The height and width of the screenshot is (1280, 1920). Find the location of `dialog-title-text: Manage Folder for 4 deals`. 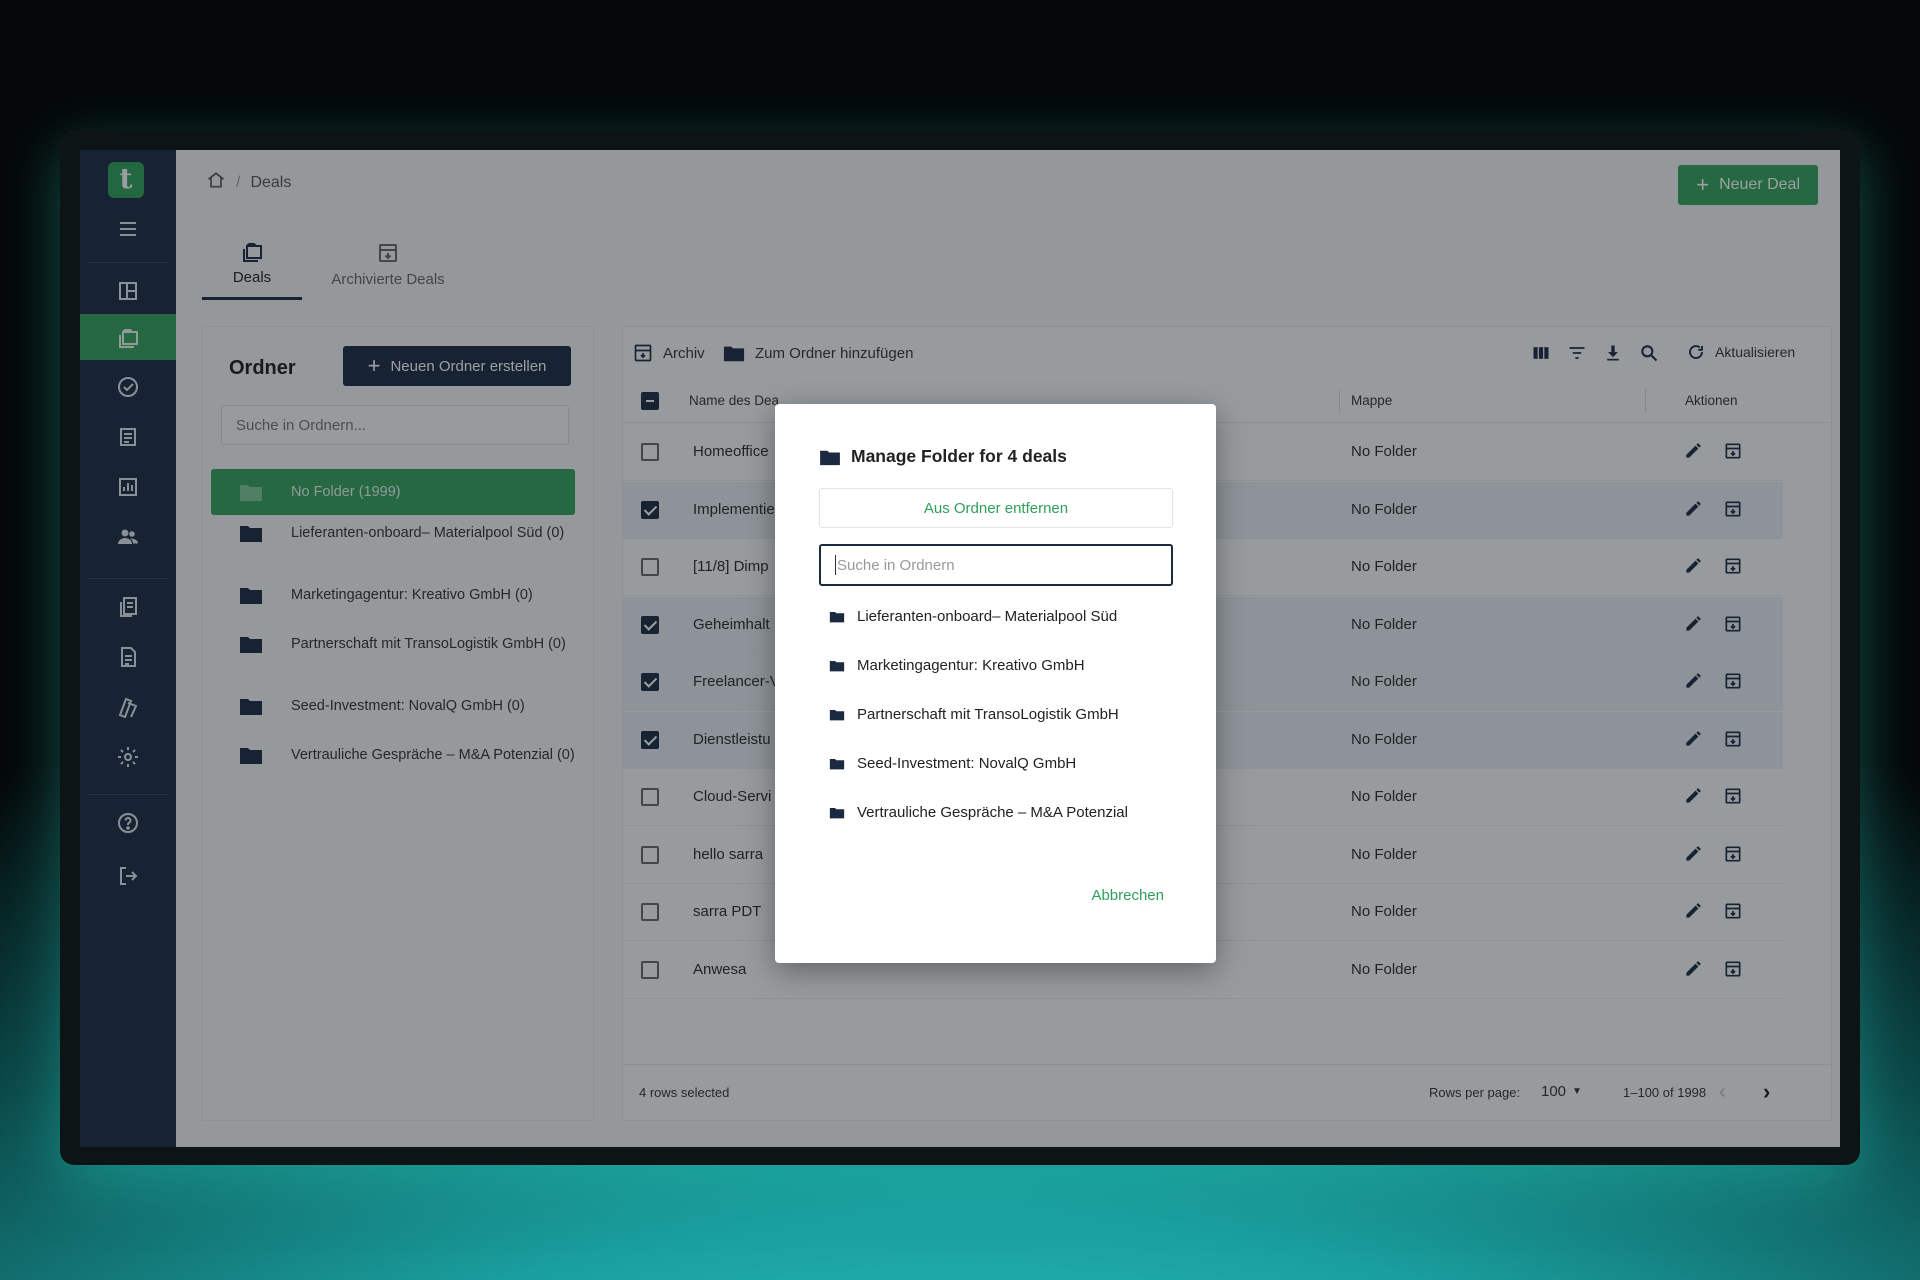

dialog-title-text: Manage Folder for 4 deals is located at coordinates (959, 456).